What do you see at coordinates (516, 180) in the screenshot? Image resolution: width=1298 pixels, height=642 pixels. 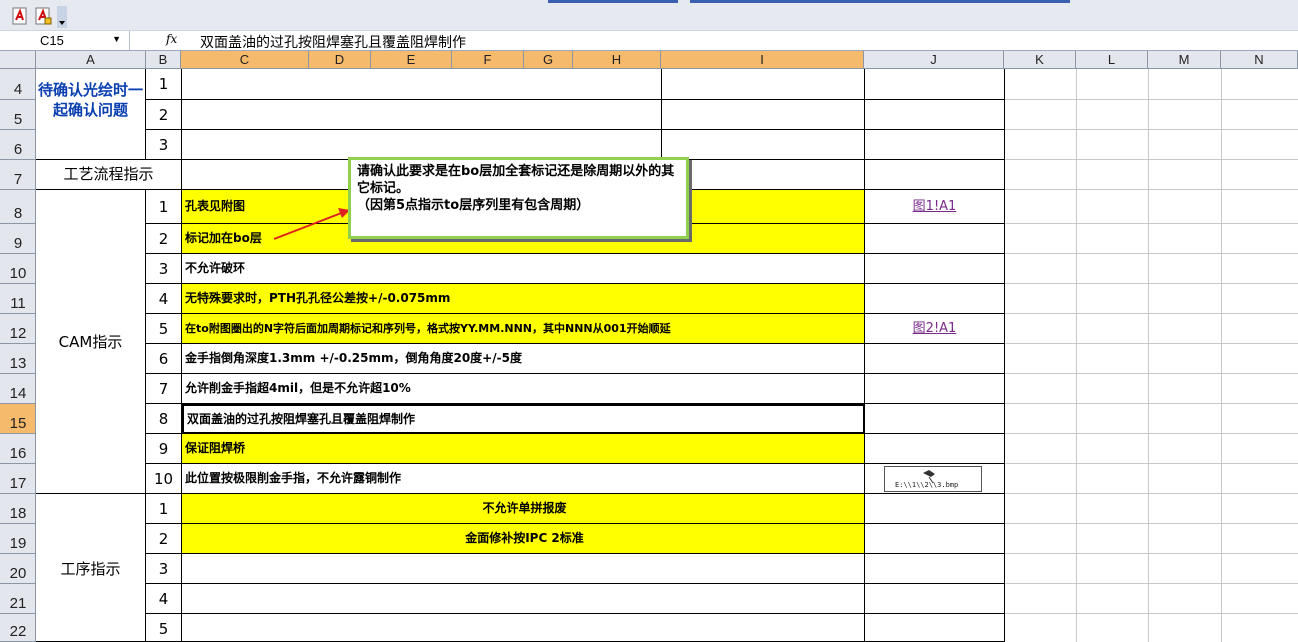 I see `comment-line-1: 请确认此要求是在bo层加全套标记还是除周期以外的其它标记。` at bounding box center [516, 180].